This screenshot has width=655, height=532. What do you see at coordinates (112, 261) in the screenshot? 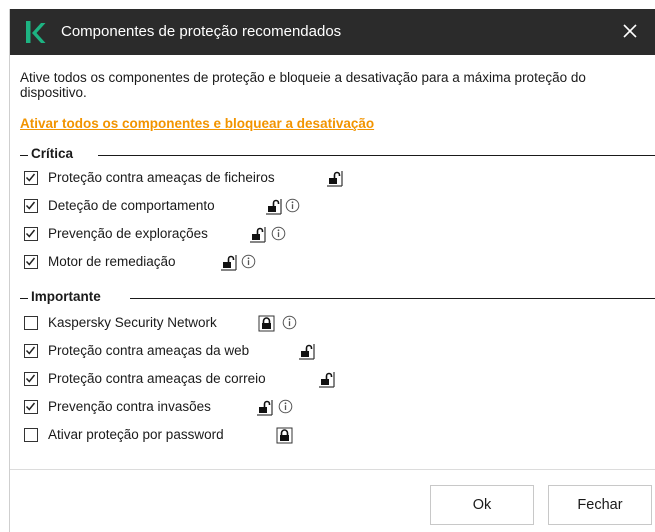
I see `label-remediation-engine: Motor de remediação` at bounding box center [112, 261].